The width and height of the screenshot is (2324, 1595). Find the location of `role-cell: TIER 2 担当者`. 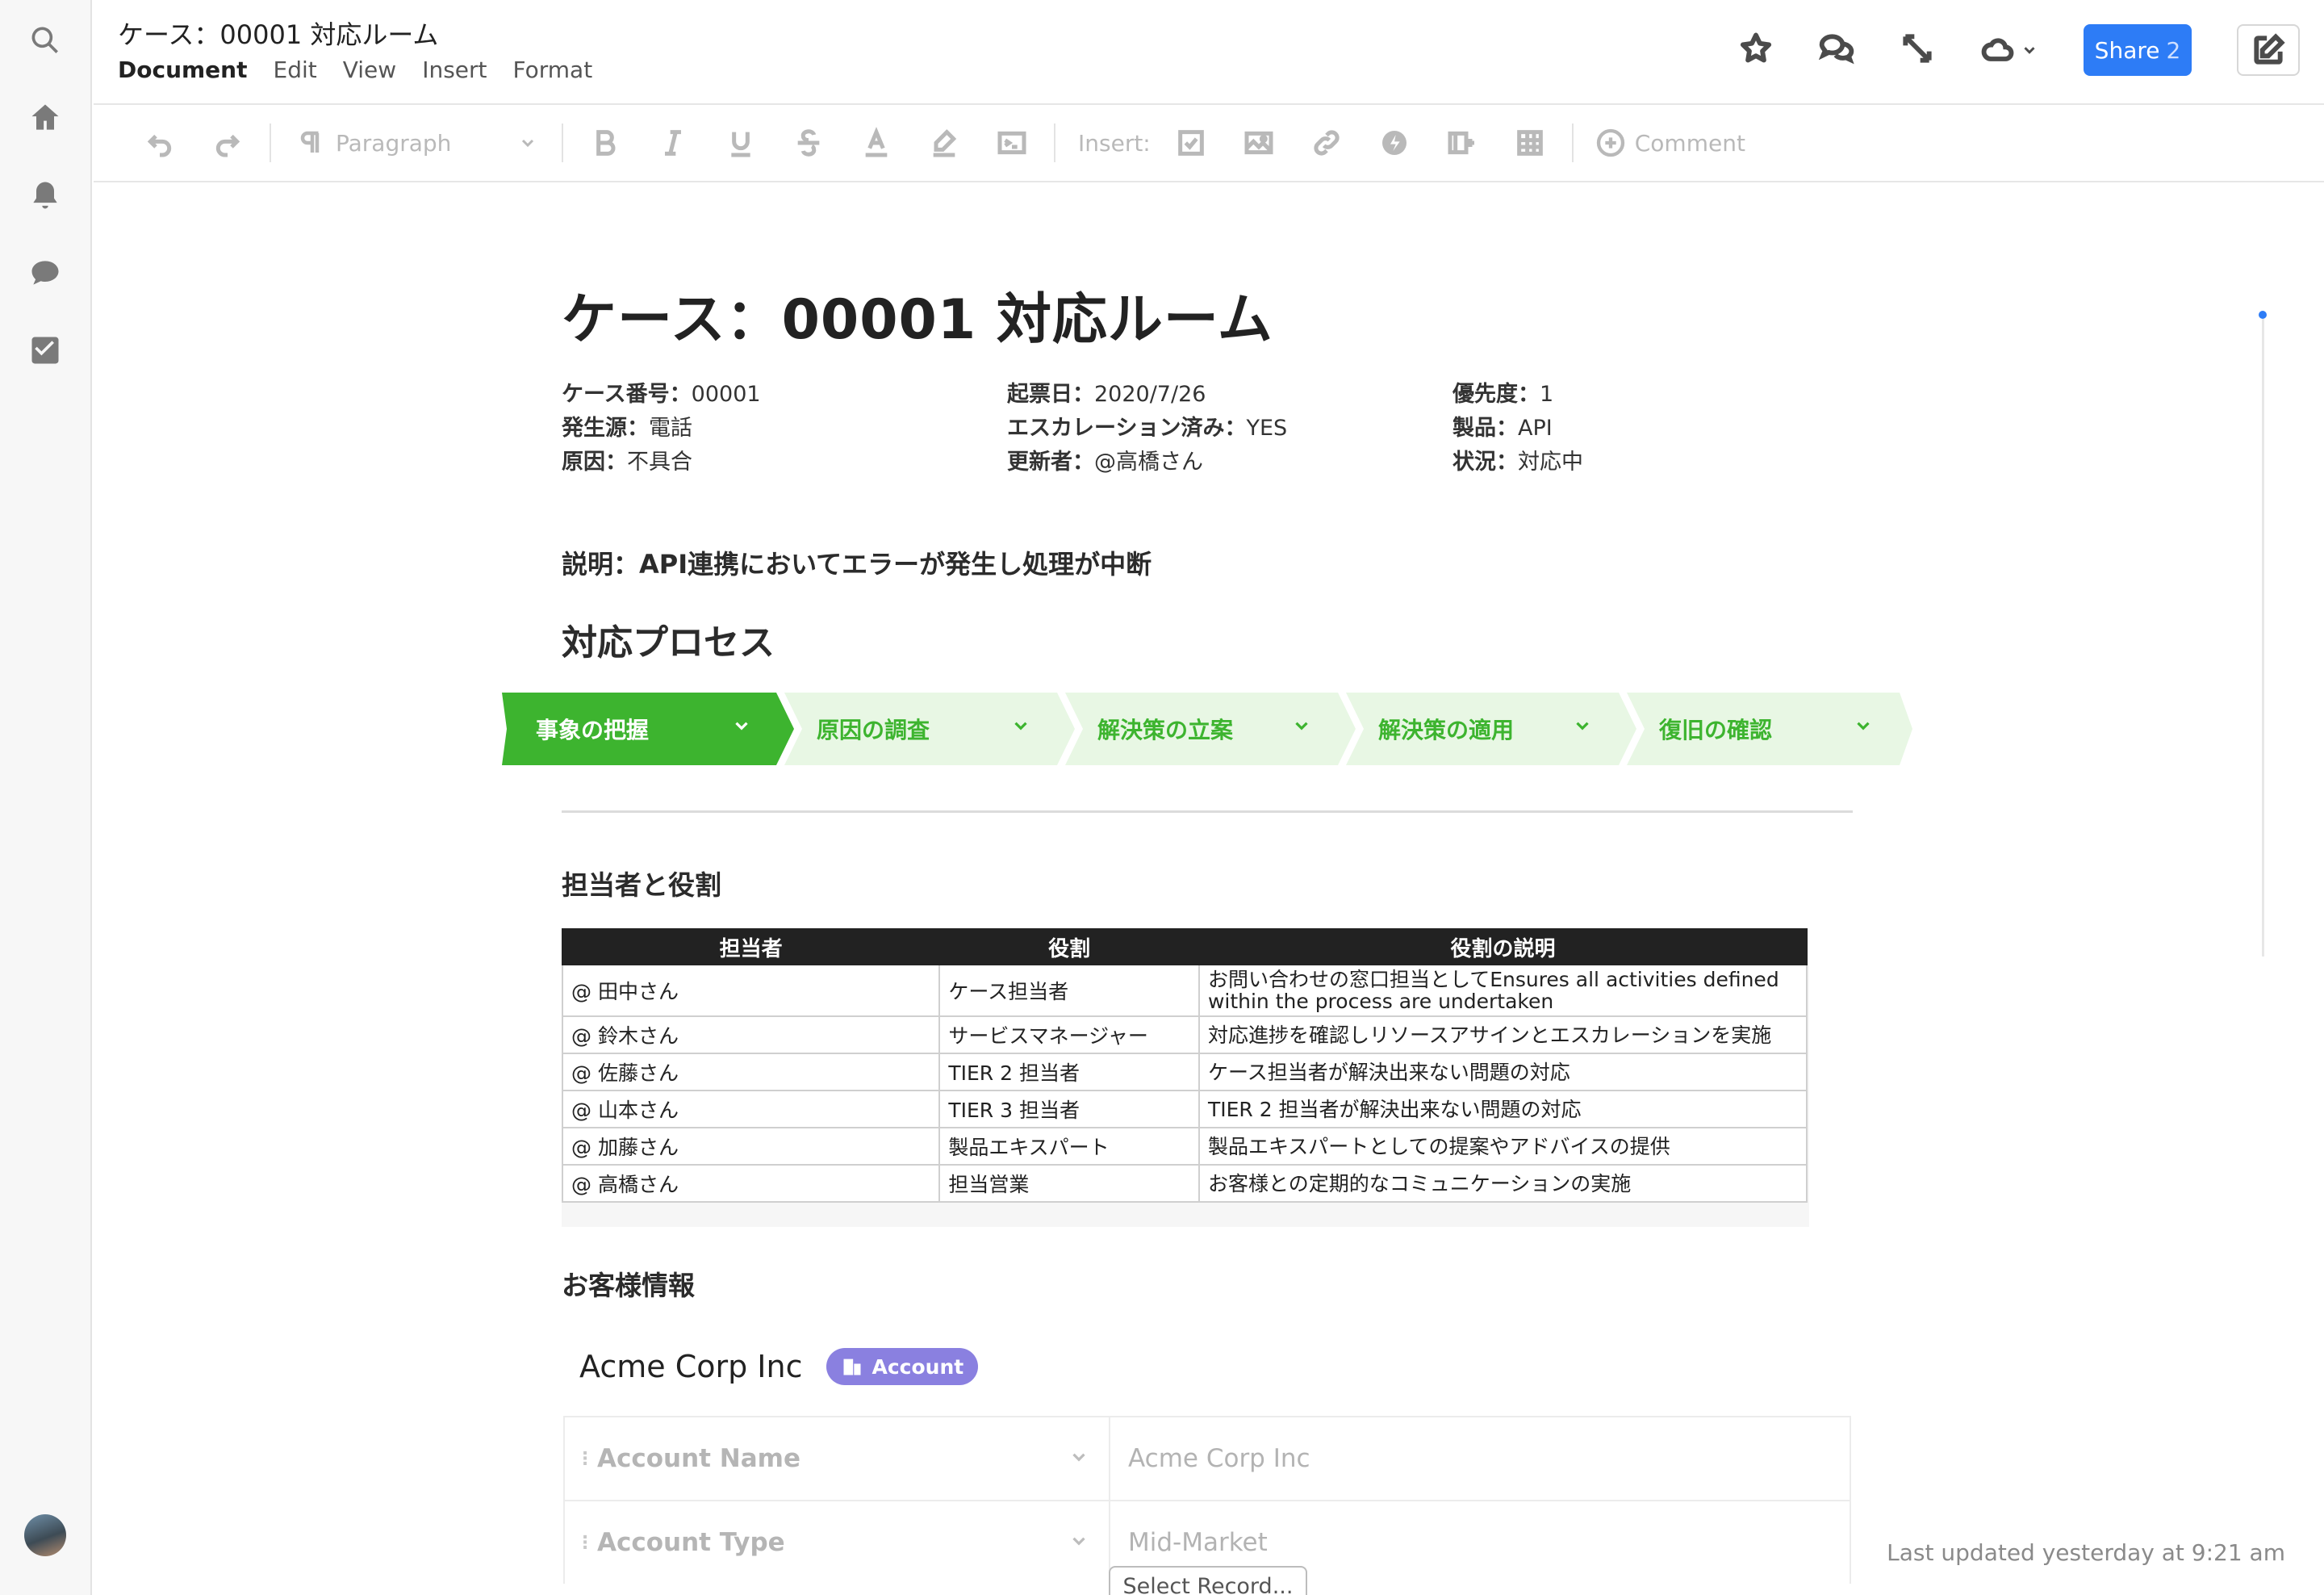

role-cell: TIER 2 担当者 is located at coordinates (1069, 1072).